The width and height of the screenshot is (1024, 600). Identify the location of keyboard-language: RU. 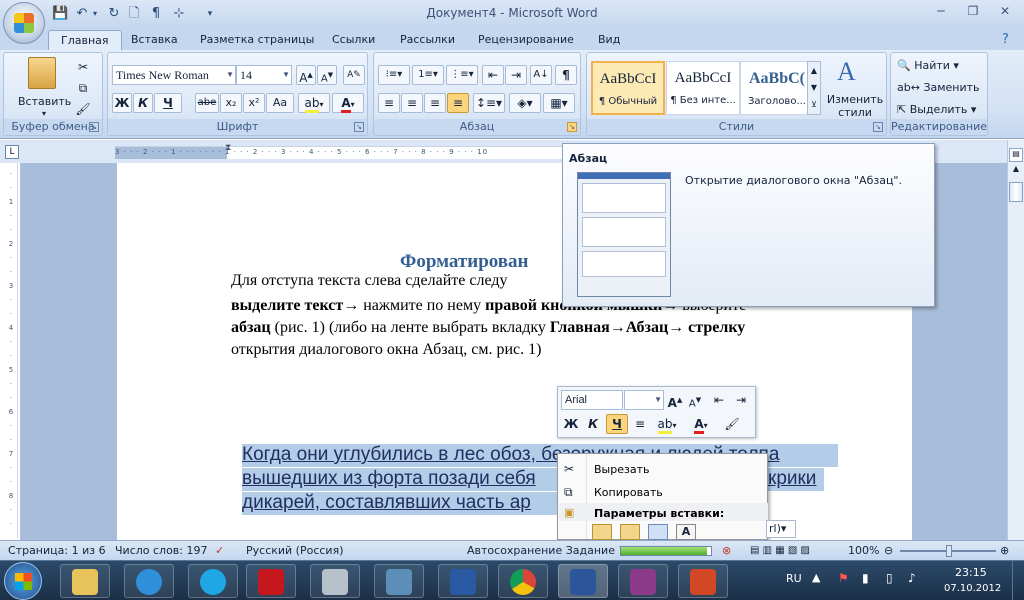
(794, 578).